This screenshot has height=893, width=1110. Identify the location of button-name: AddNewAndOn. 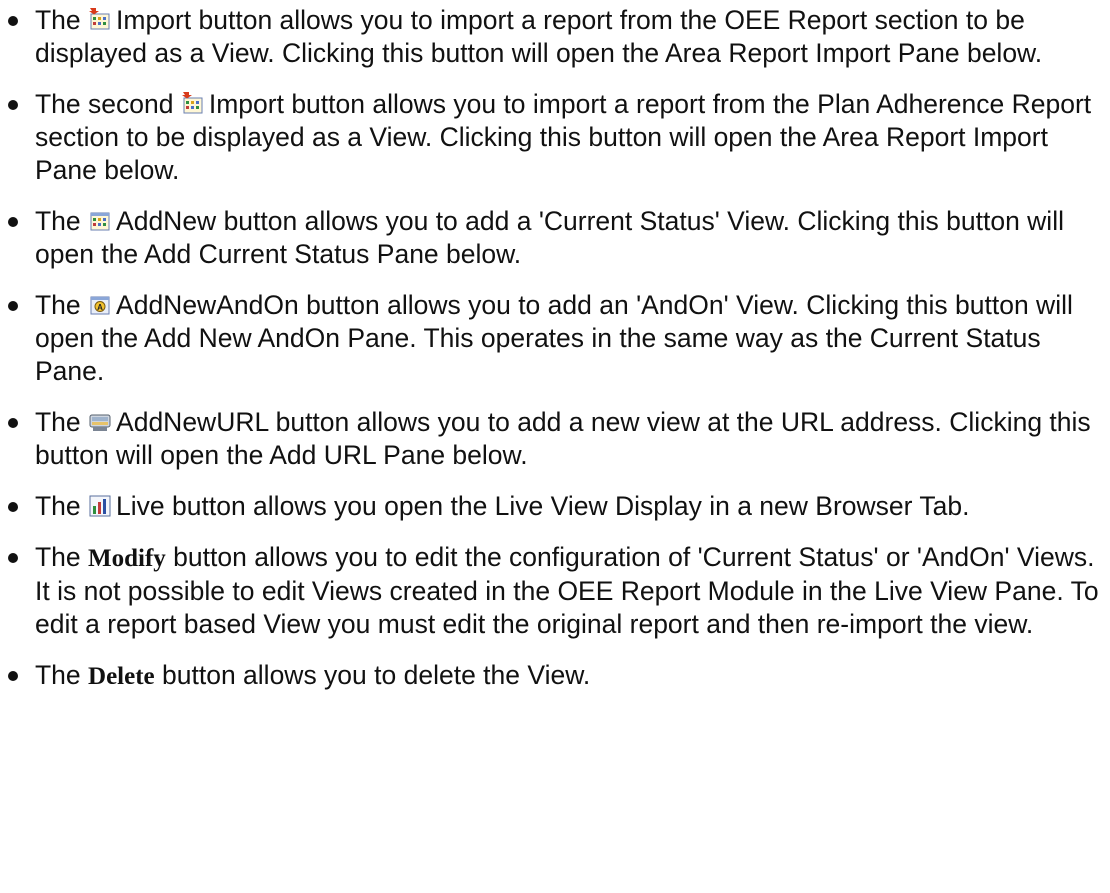
(207, 305).